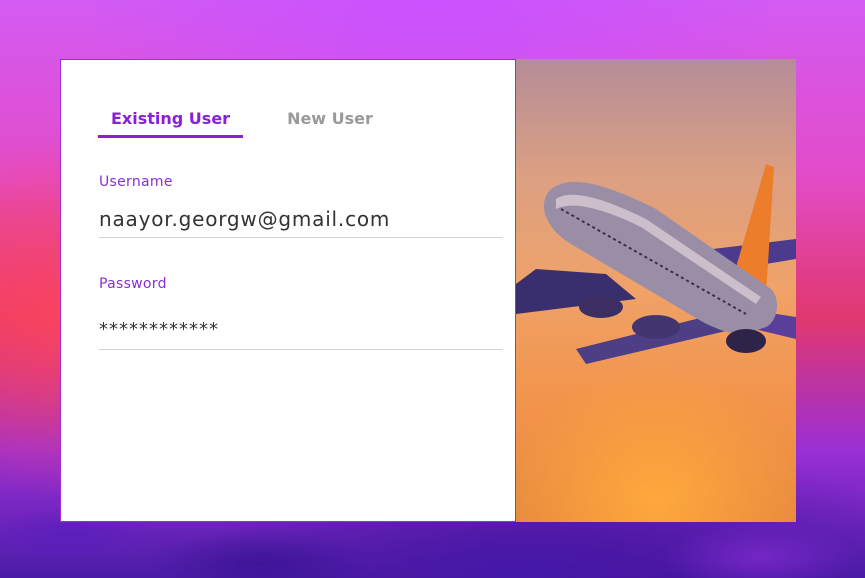 The width and height of the screenshot is (865, 578). What do you see at coordinates (171, 122) in the screenshot?
I see `tab-existing-user: Existing User` at bounding box center [171, 122].